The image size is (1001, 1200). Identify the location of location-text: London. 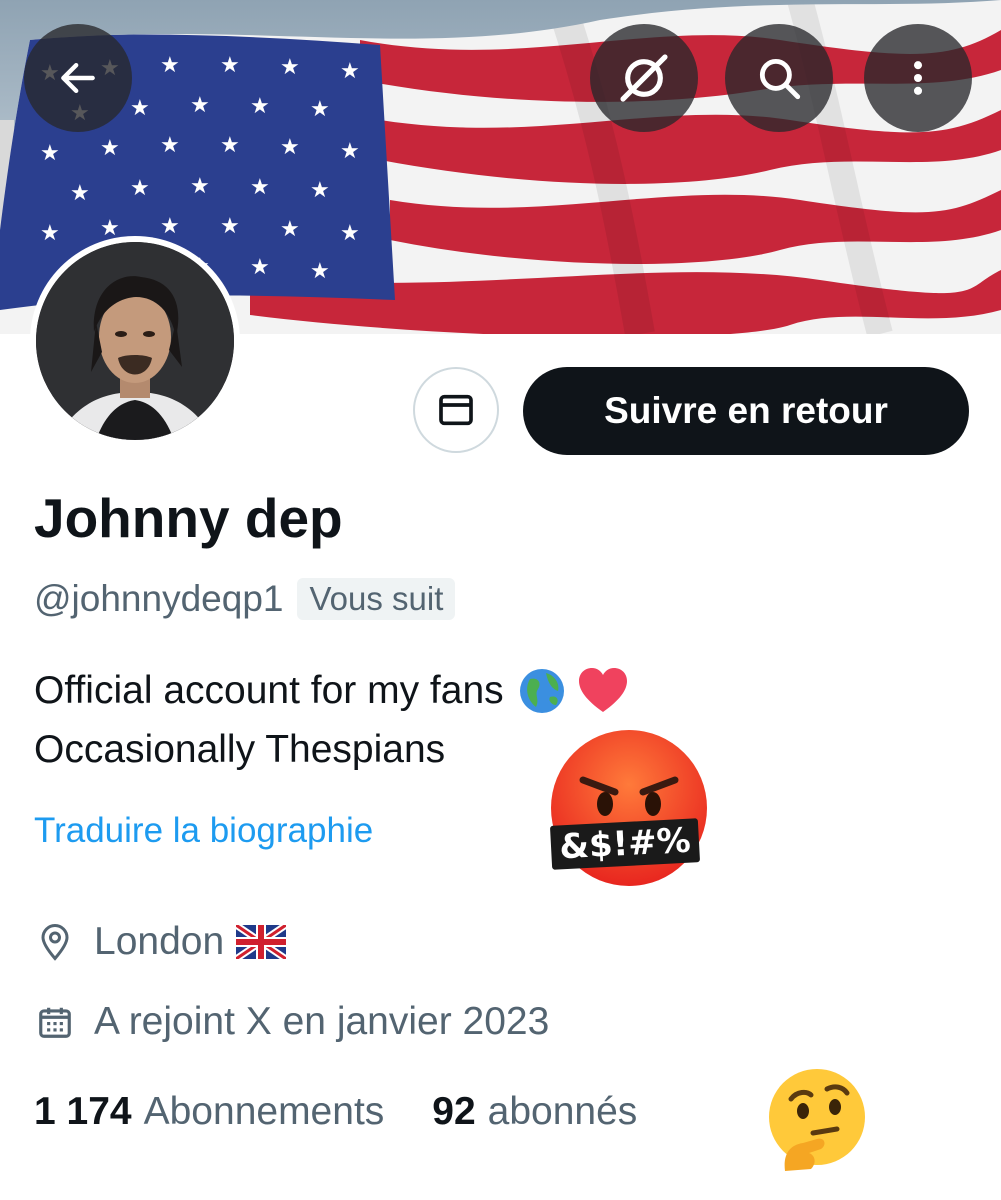
(159, 941).